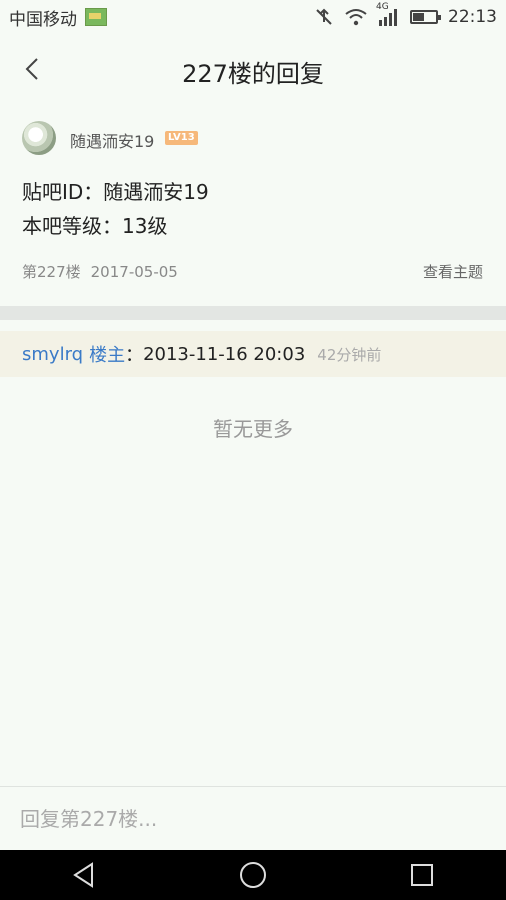  I want to click on floor-meta: 第227楼 2017-05-05, so click(100, 271).